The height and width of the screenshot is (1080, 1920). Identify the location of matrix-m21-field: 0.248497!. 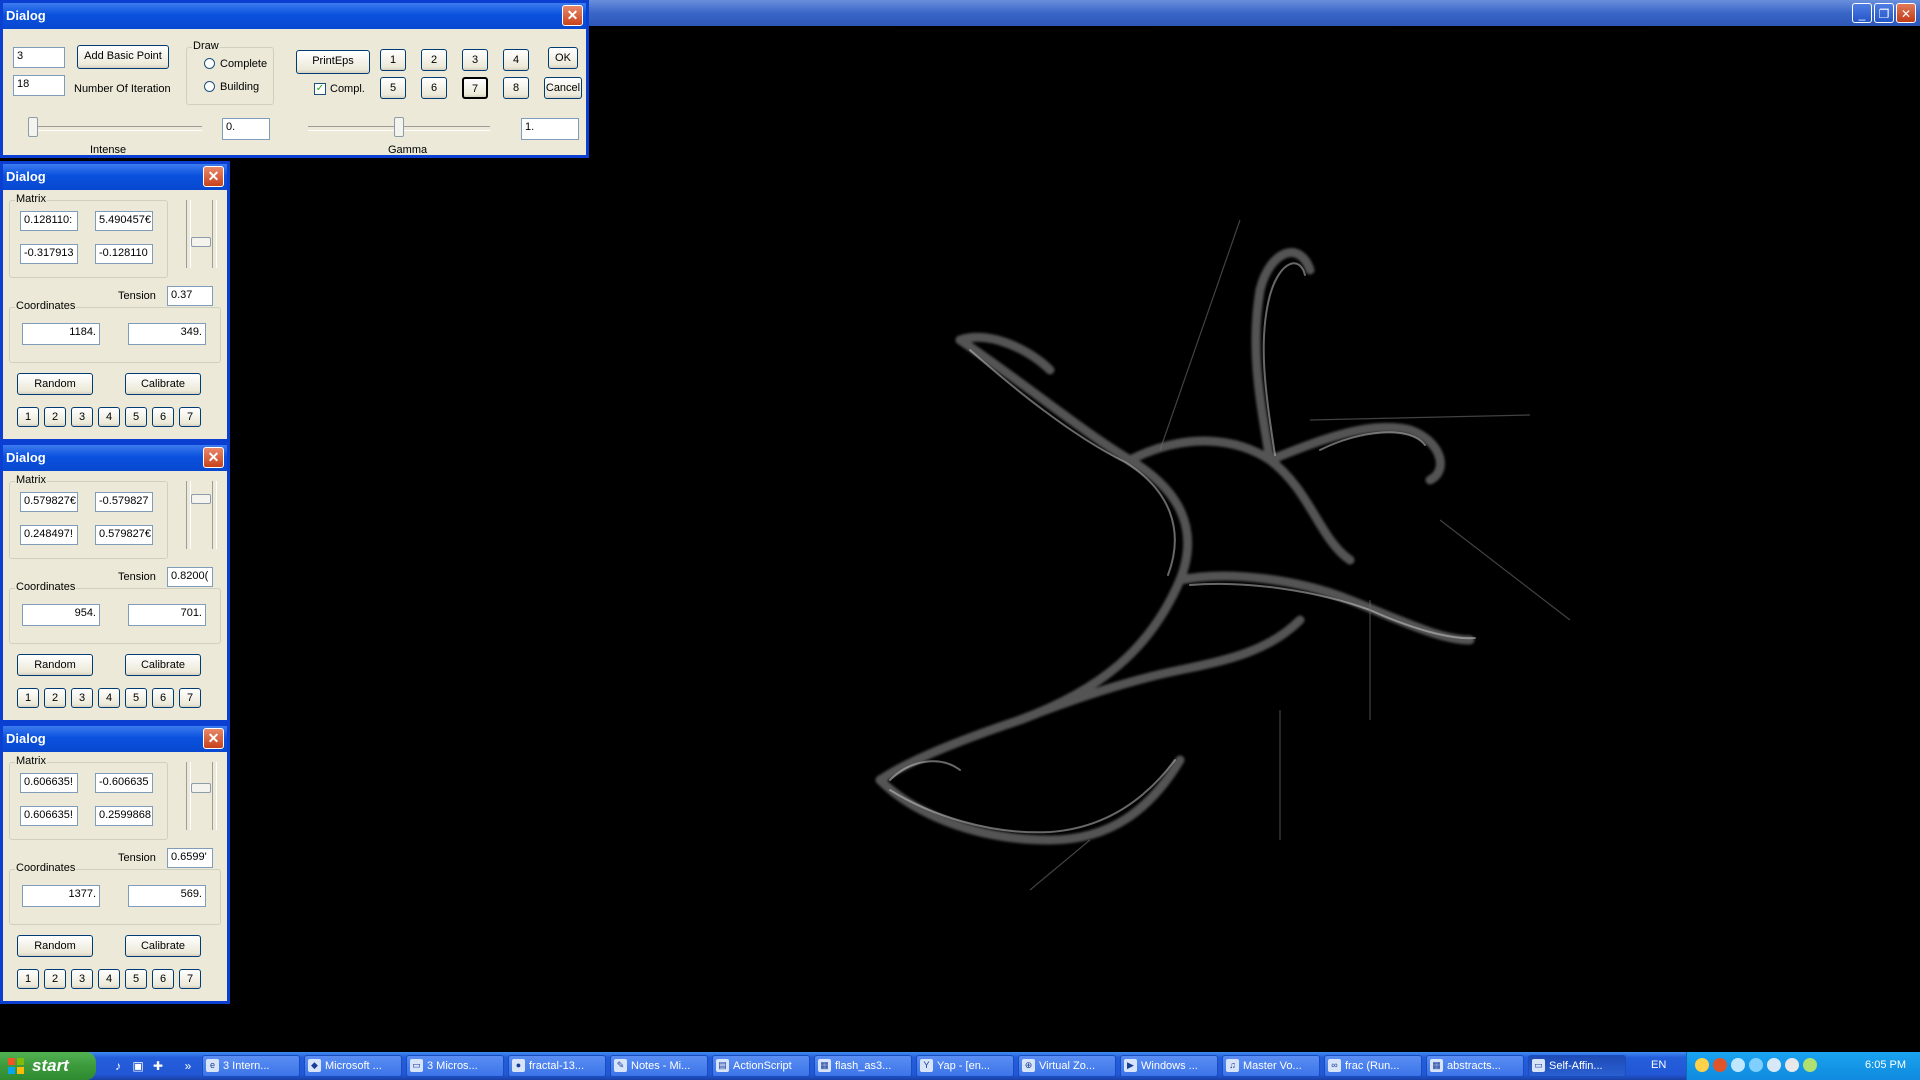
(49, 535).